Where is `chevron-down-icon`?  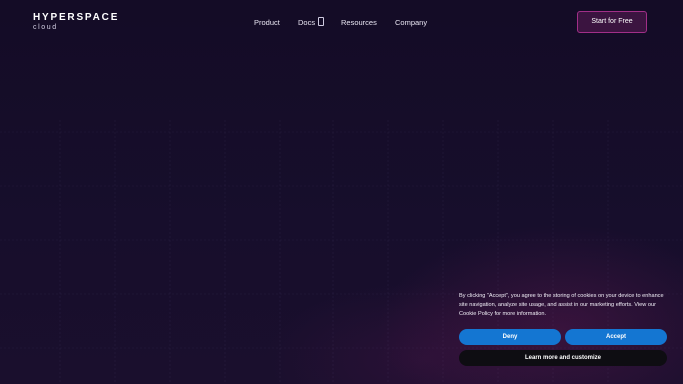 chevron-down-icon is located at coordinates (321, 21).